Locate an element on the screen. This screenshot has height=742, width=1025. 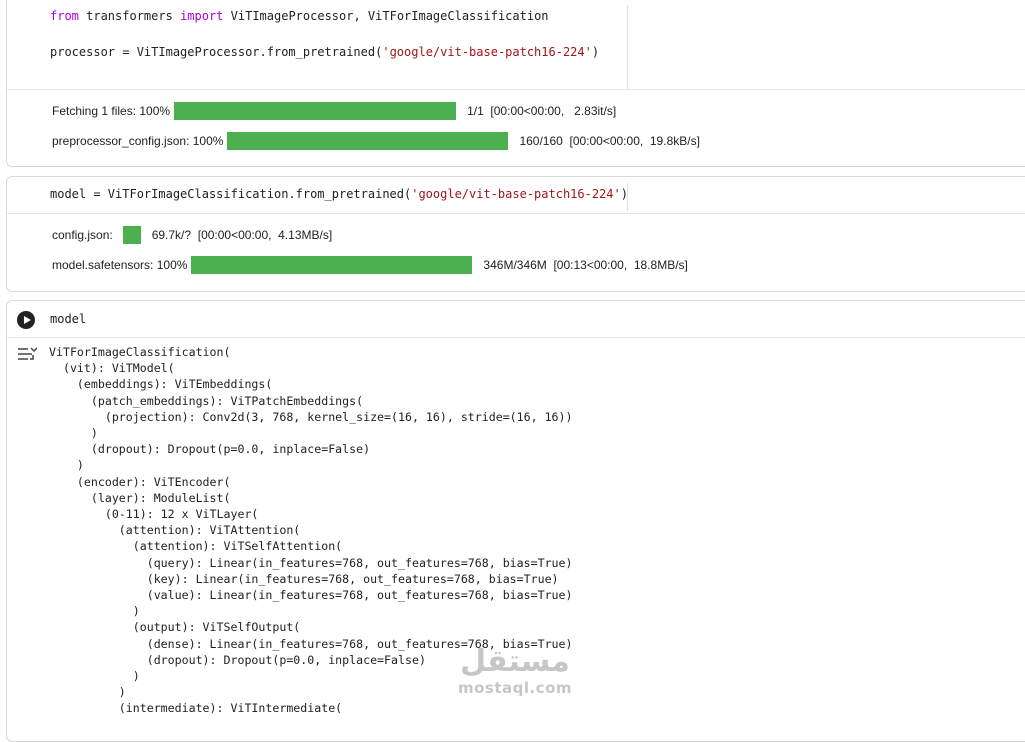
output-line: (embeddings): ViTEmbeddings( is located at coordinates (174, 384).